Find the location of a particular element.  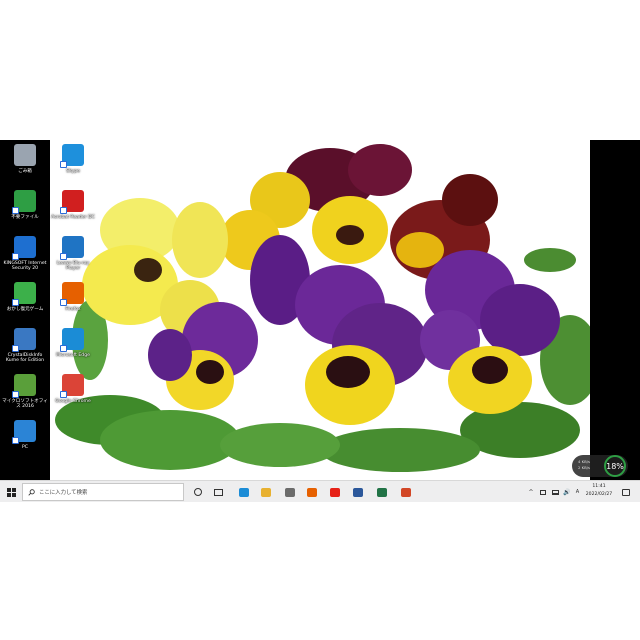

recycle-green-icon is located at coordinates (24, 202).